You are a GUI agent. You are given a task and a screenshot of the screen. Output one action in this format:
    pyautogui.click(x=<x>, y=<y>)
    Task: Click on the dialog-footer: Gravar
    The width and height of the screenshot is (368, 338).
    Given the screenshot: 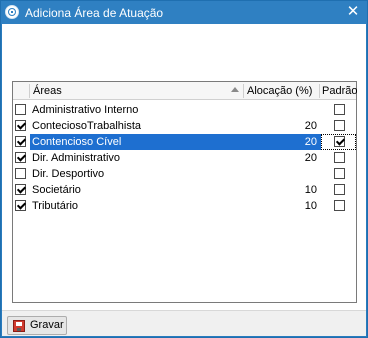 What is the action you would take?
    pyautogui.click(x=184, y=323)
    